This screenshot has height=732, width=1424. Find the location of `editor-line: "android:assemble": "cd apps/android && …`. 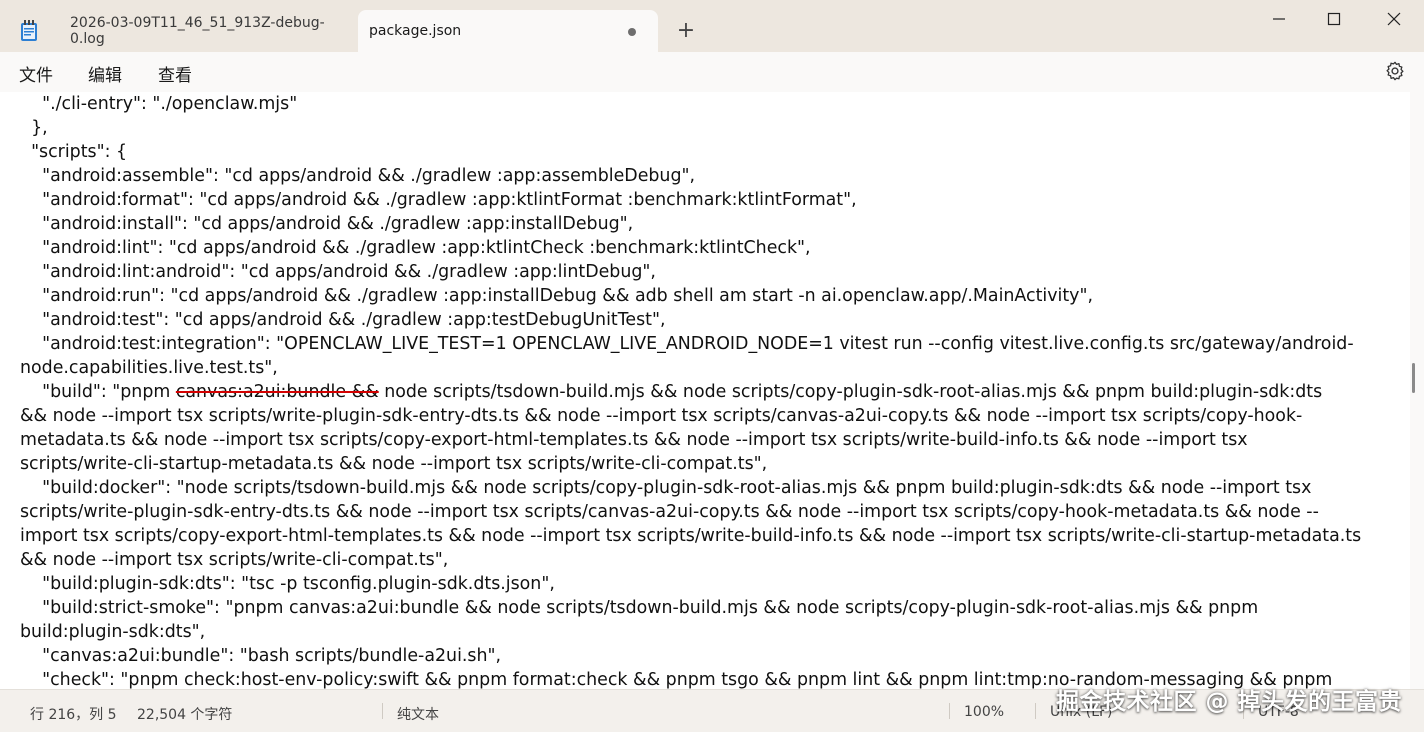

editor-line: "android:assemble": "cd apps/android && … is located at coordinates (711, 176).